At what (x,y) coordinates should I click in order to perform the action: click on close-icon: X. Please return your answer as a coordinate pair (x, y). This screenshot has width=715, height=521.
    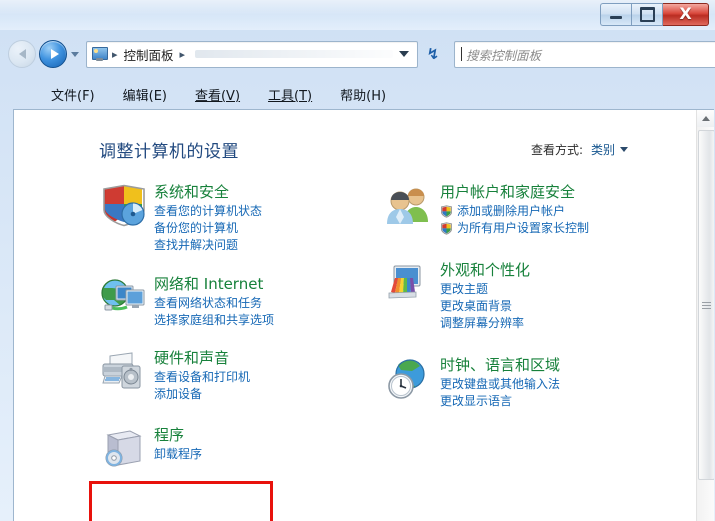
    Looking at the image, I should click on (685, 13).